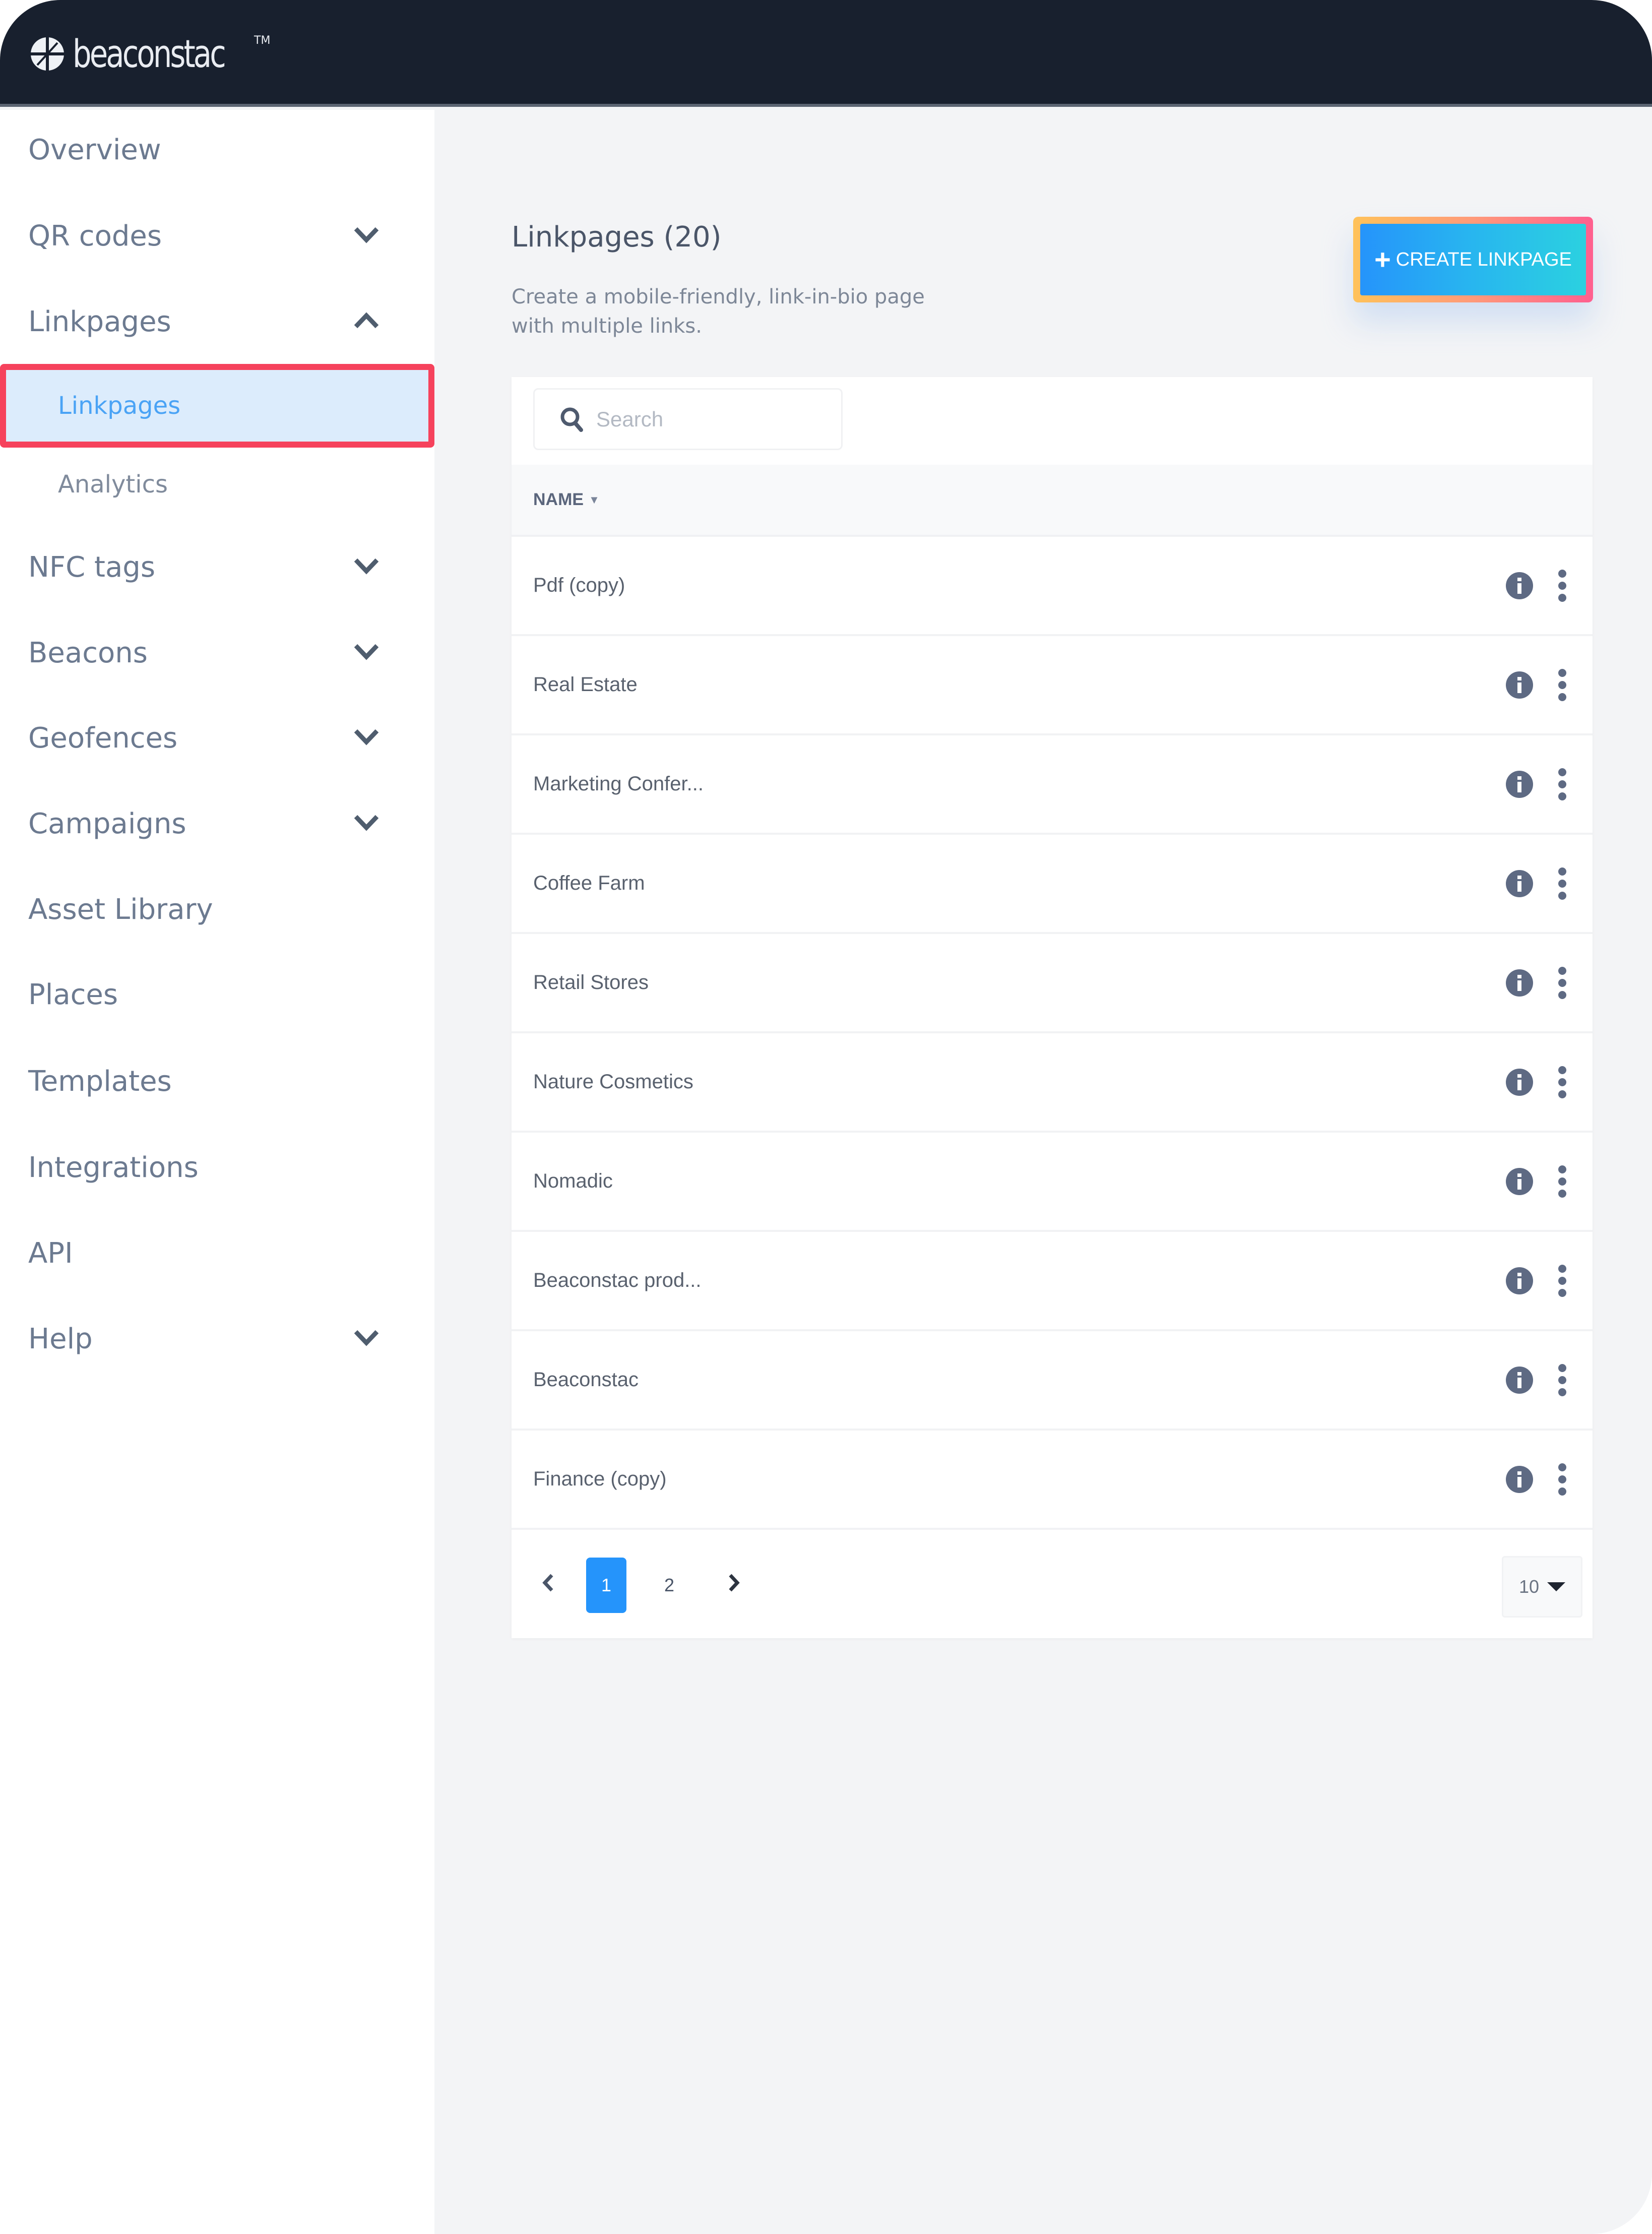 The width and height of the screenshot is (1652, 2234). I want to click on sidebar-item-label: Help, so click(60, 1338).